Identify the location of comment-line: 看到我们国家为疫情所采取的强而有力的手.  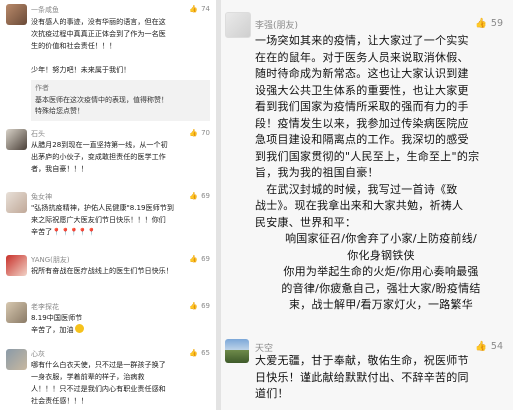
(362, 106).